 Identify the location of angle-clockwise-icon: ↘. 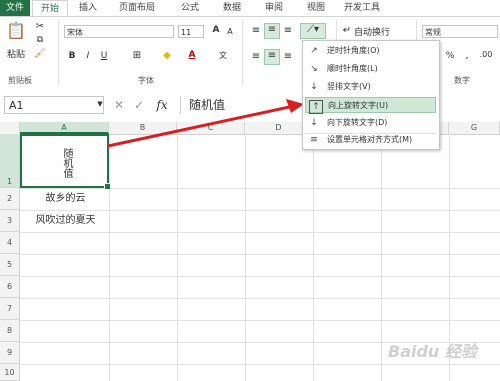
(314, 69).